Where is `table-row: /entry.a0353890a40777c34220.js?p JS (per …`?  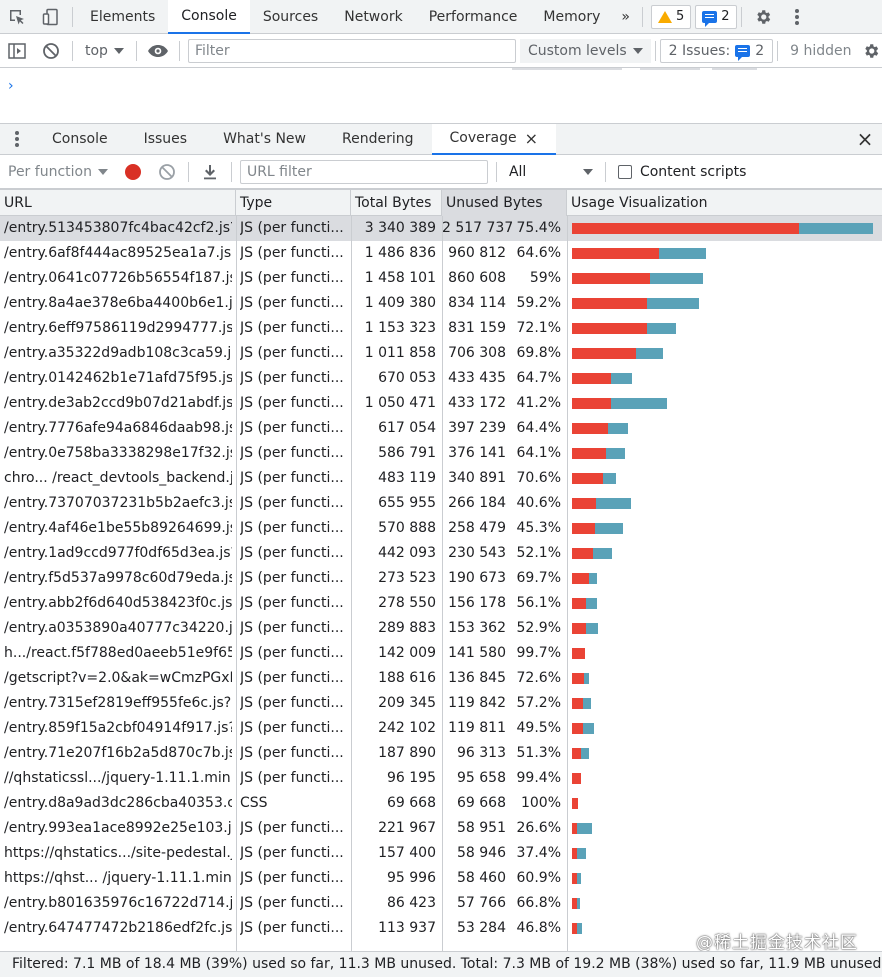 table-row: /entry.a0353890a40777c34220.js?p JS (per … is located at coordinates (441, 628).